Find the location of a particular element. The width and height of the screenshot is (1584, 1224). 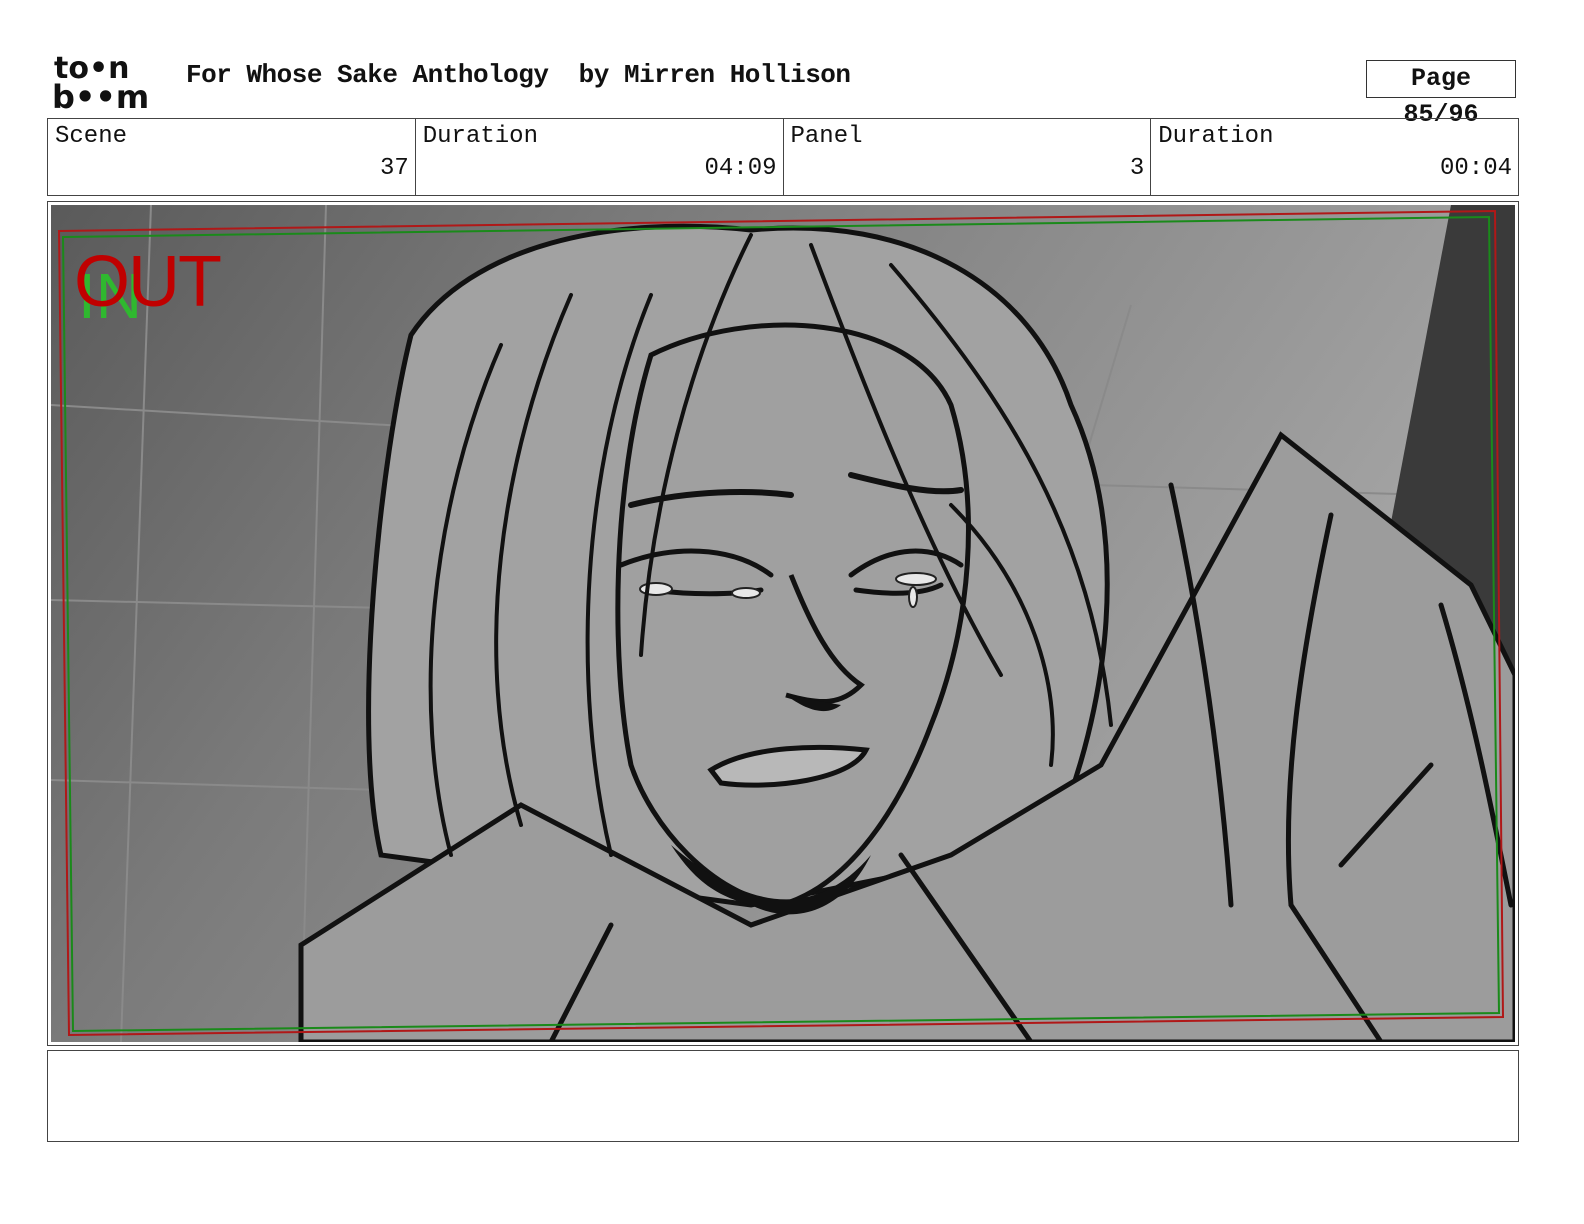

page-indicator: Page 85/96 is located at coordinates (1441, 94).